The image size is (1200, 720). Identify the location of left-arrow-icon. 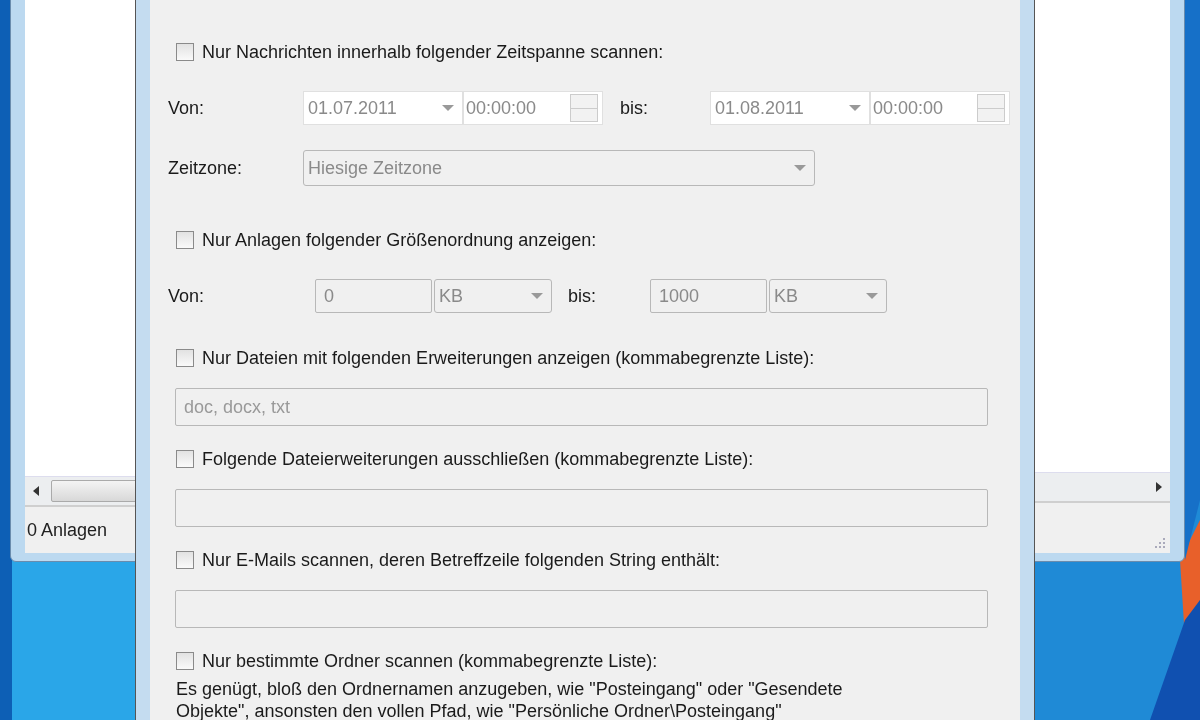
(36, 491).